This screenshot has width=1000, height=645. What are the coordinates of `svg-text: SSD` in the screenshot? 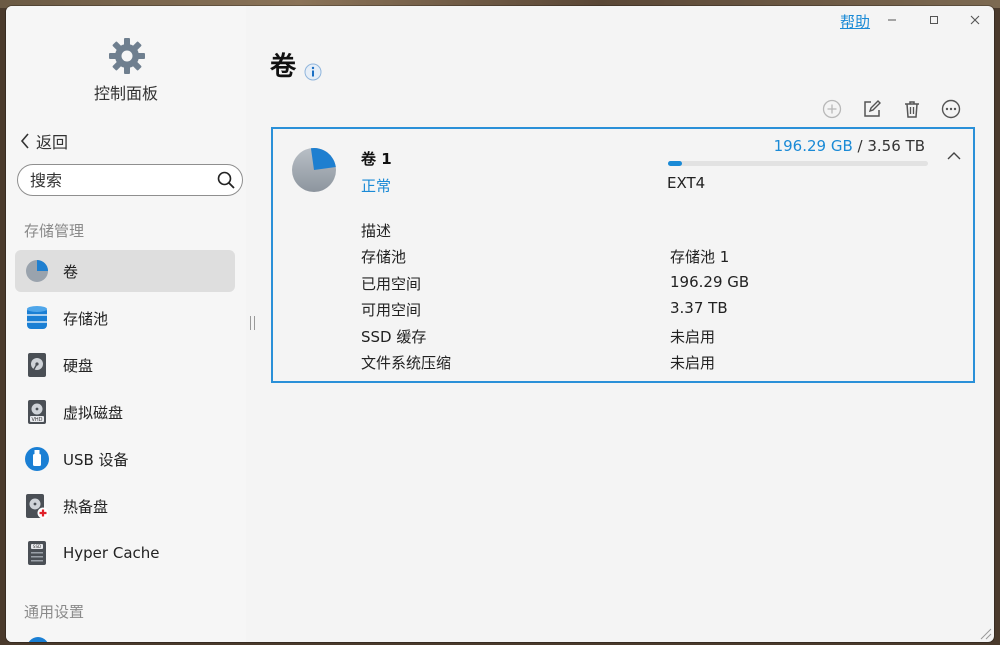 It's located at (37, 546).